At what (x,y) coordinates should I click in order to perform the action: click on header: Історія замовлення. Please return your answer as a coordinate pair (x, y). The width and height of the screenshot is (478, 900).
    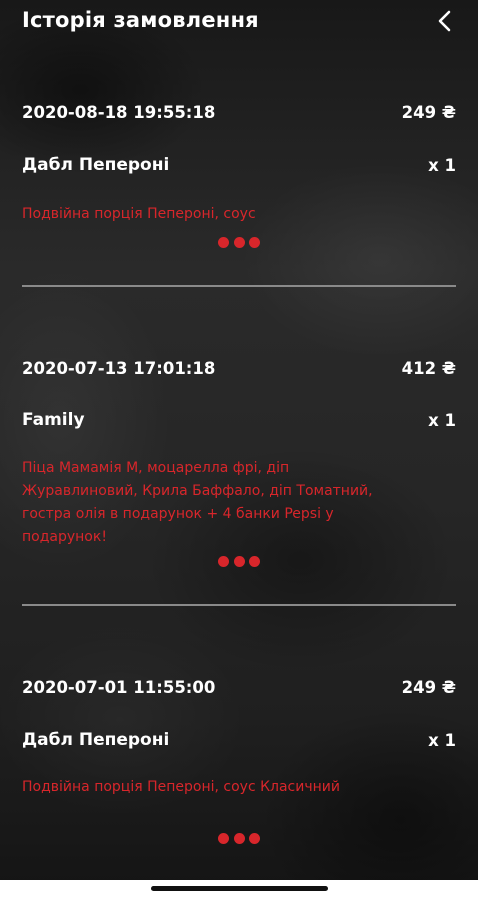
    Looking at the image, I should click on (239, 25).